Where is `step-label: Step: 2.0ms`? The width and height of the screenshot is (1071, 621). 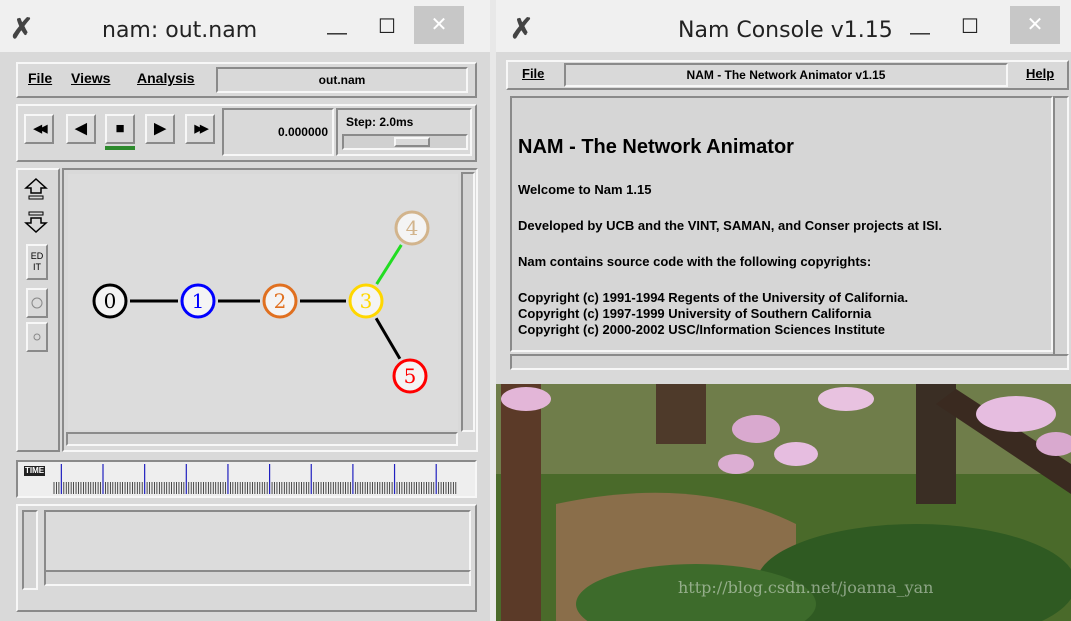
step-label: Step: 2.0ms is located at coordinates (380, 122).